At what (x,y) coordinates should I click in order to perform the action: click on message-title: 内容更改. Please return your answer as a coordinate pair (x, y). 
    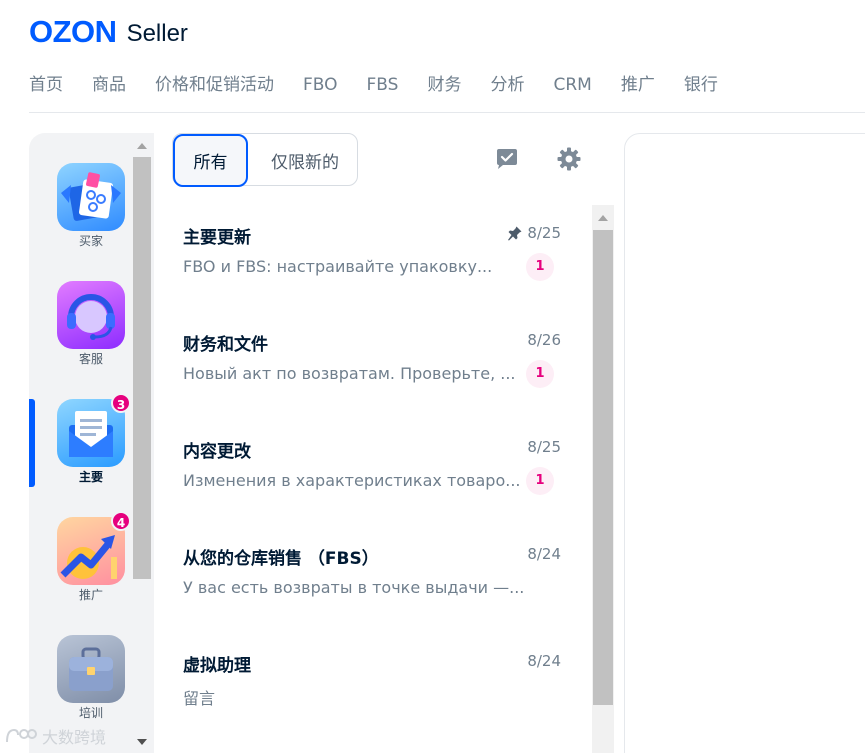
    Looking at the image, I should click on (217, 452).